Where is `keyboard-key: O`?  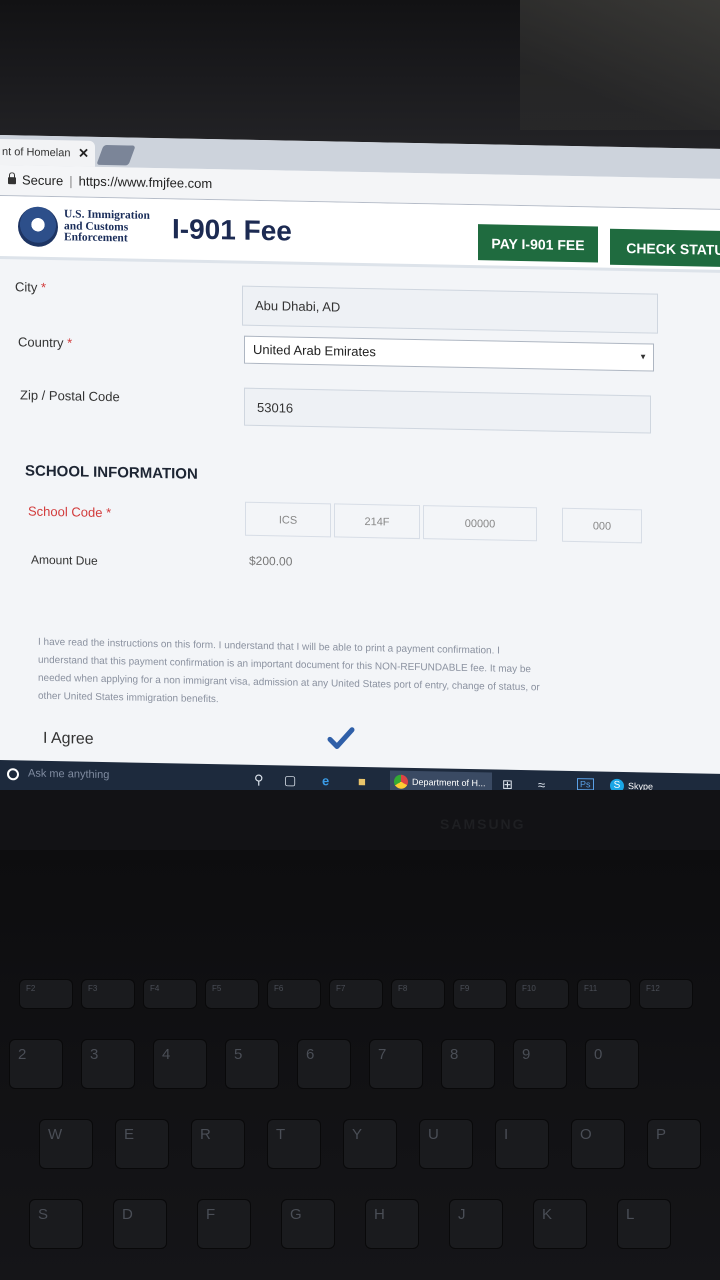
keyboard-key: O is located at coordinates (598, 1144).